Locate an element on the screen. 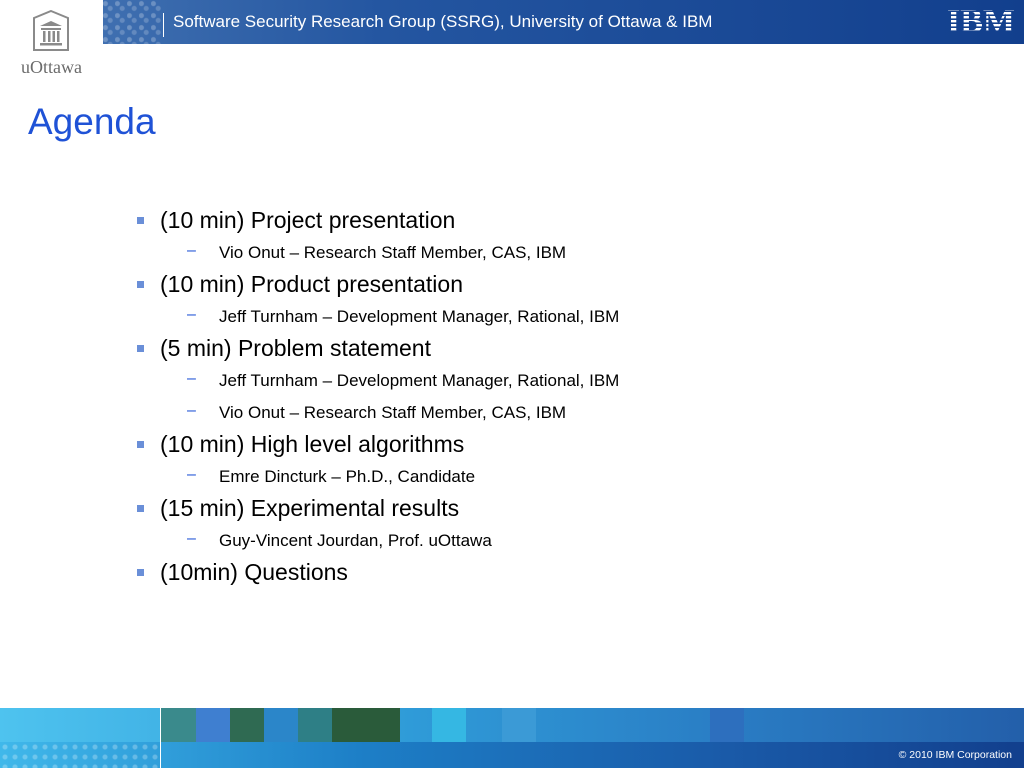 The image size is (1024, 768). svg-text: IBM is located at coordinates (981, 20).